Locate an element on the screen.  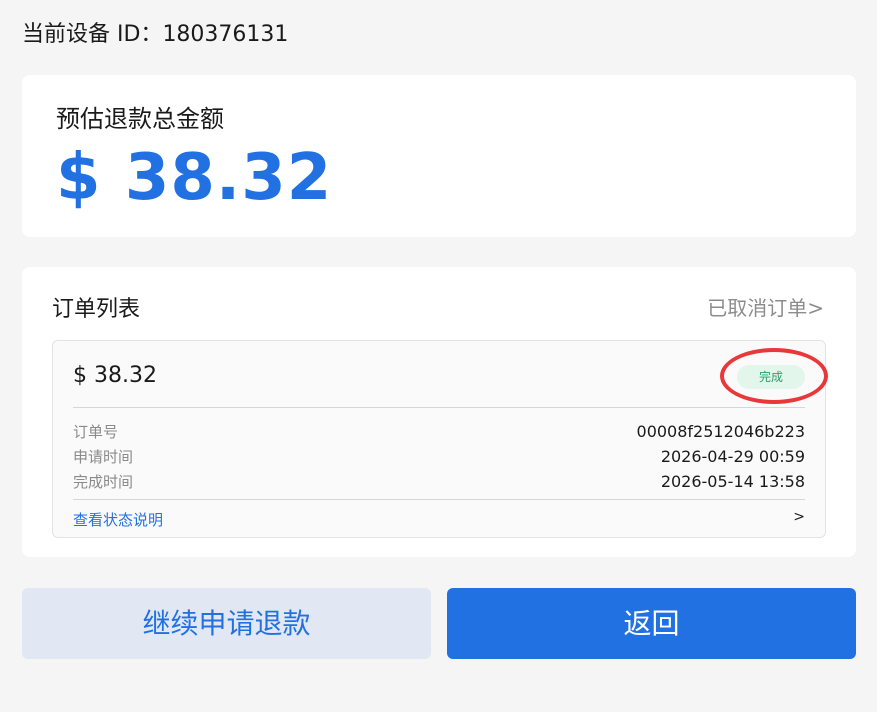
refund-total-label: 预估退款总金额 is located at coordinates (140, 119).